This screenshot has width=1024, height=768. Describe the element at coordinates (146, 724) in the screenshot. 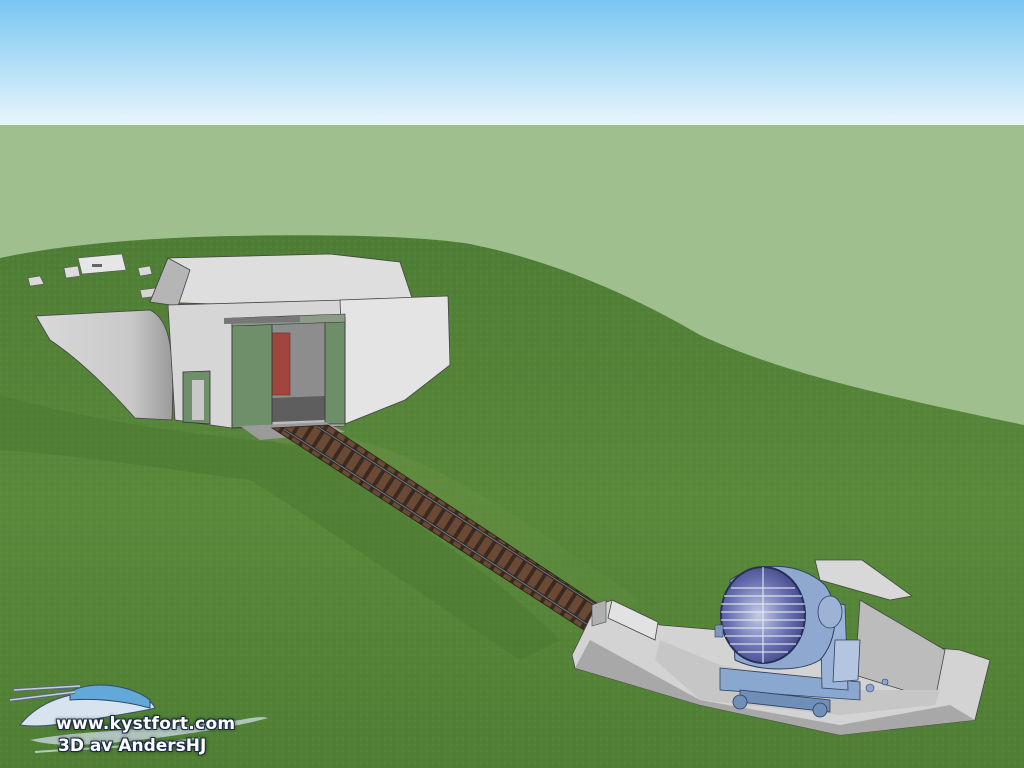

I see `watermark-url: www.kystfort.com` at that location.